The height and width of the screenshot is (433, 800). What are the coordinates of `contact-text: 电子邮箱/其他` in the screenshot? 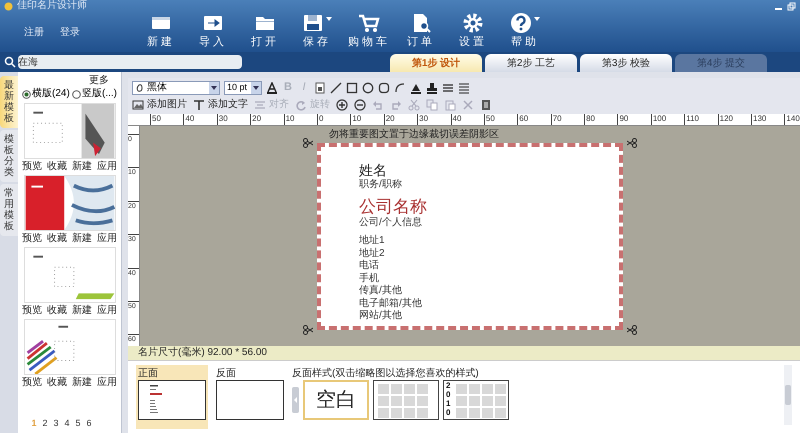 It's located at (489, 304).